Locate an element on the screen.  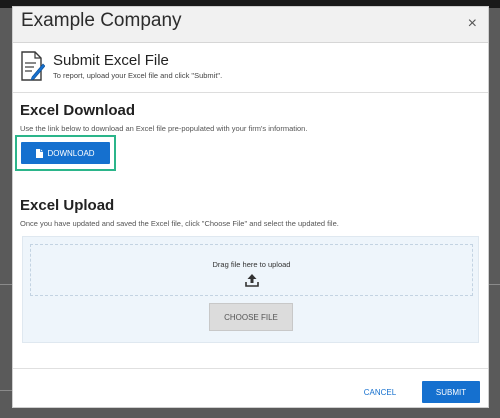
download-section-title: Excel Download is located at coordinates (78, 110).